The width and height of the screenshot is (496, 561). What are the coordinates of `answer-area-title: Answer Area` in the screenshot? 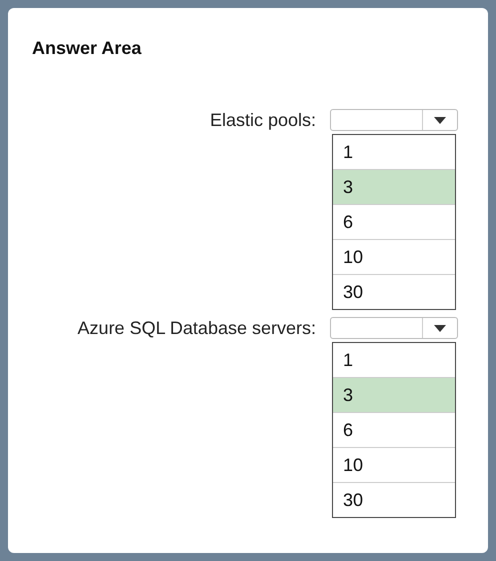 It's located at (87, 48).